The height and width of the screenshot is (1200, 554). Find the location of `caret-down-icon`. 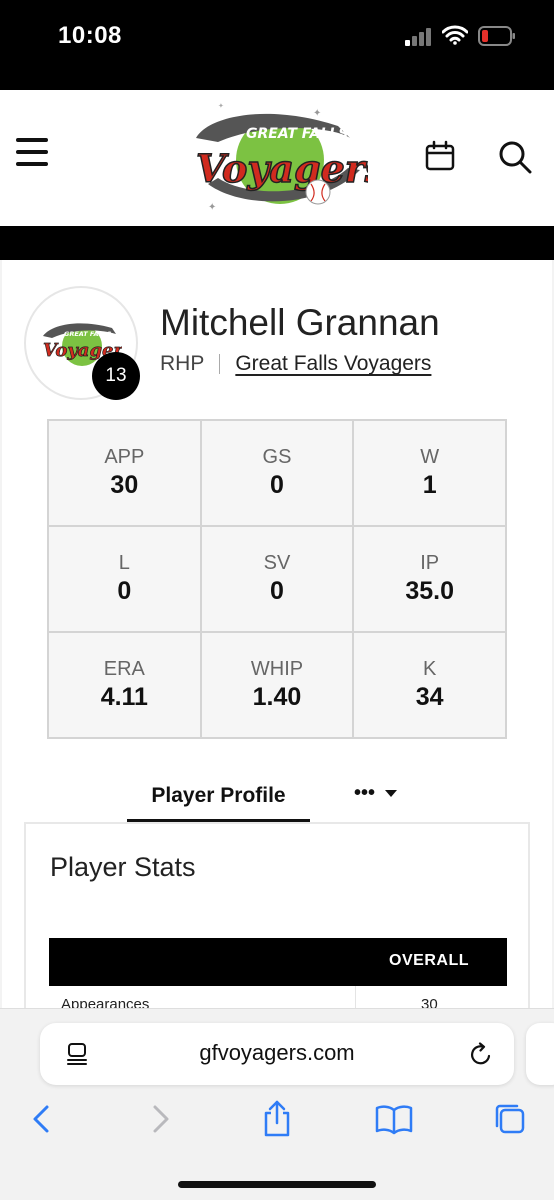

caret-down-icon is located at coordinates (391, 793).